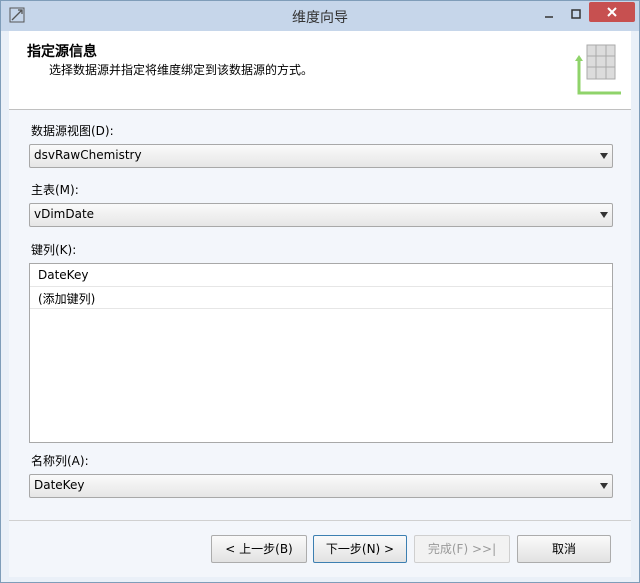 The width and height of the screenshot is (640, 583). I want to click on main-table-dropdown: vDimDate, so click(321, 215).